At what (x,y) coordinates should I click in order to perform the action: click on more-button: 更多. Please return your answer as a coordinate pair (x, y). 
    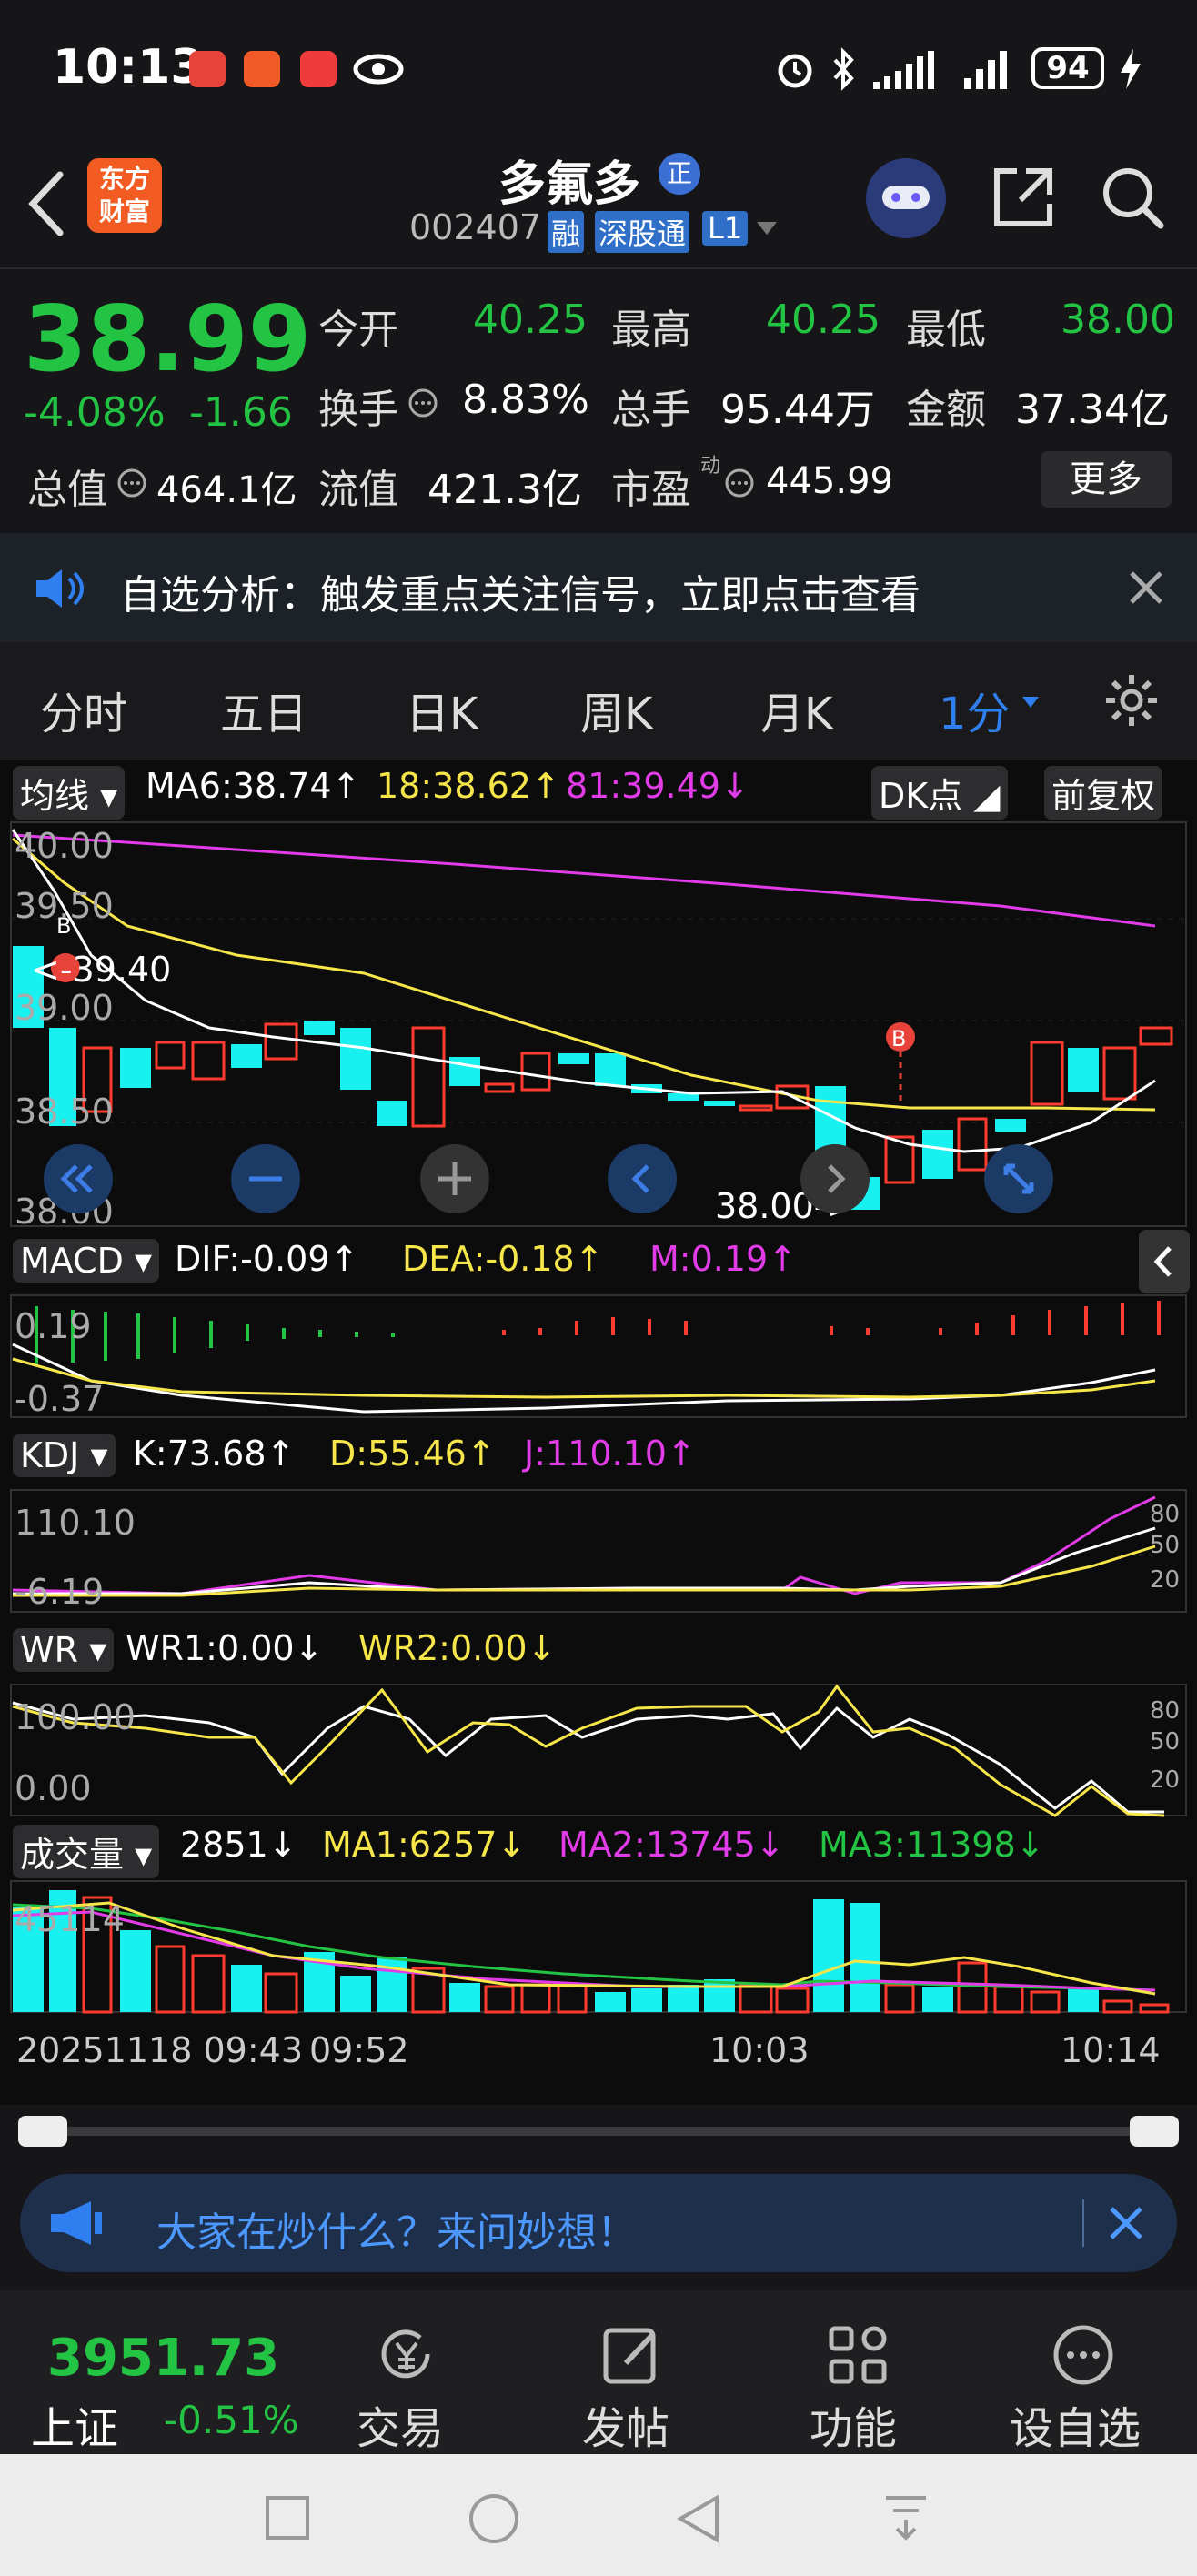
    Looking at the image, I should click on (1106, 479).